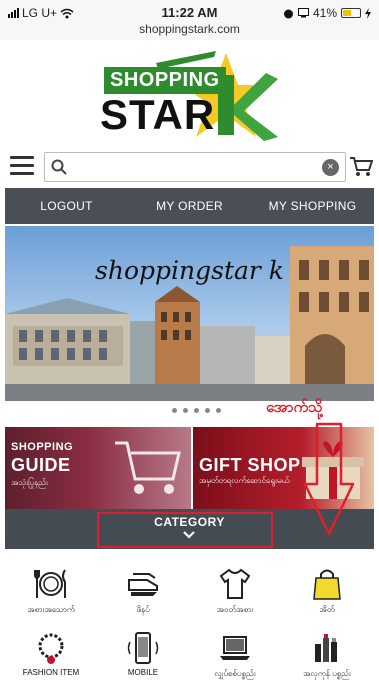  I want to click on category-clothing: အဝတ်အစား, so click(235, 591).